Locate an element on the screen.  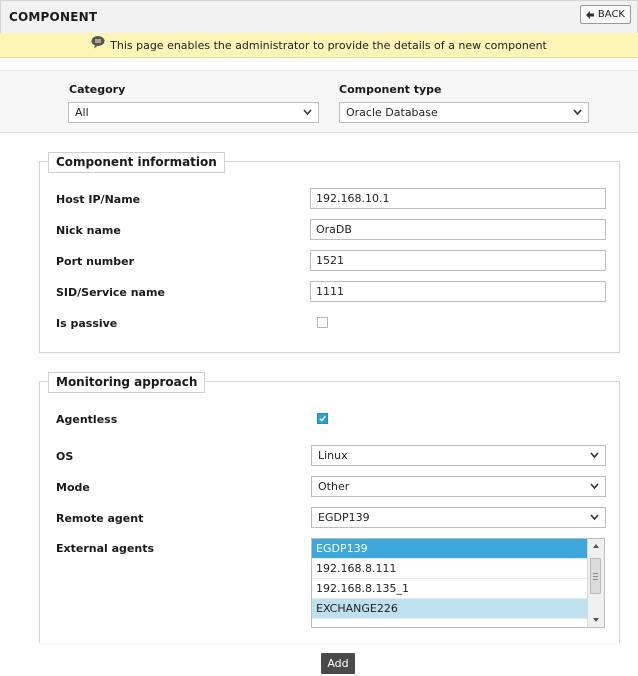
sid-input: 1111 is located at coordinates (458, 291).